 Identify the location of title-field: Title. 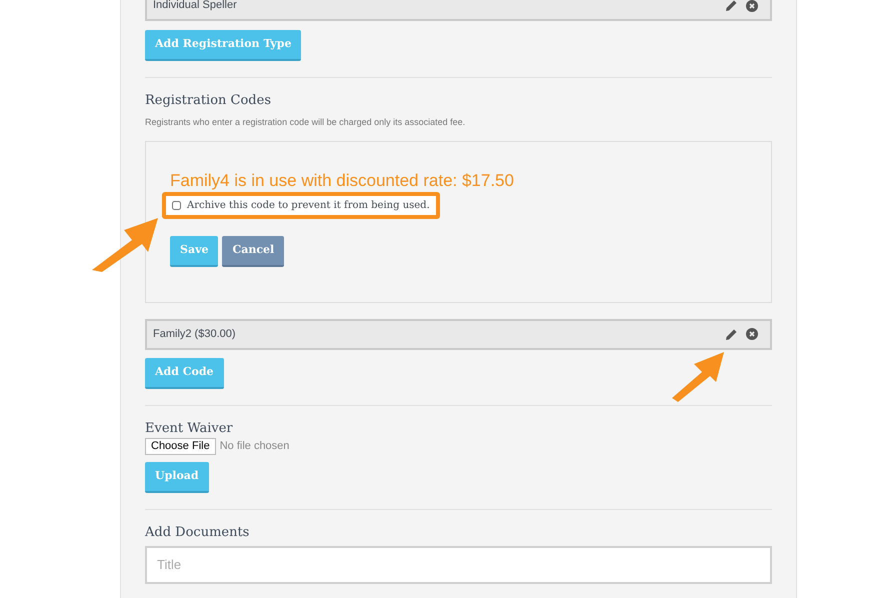
(458, 565).